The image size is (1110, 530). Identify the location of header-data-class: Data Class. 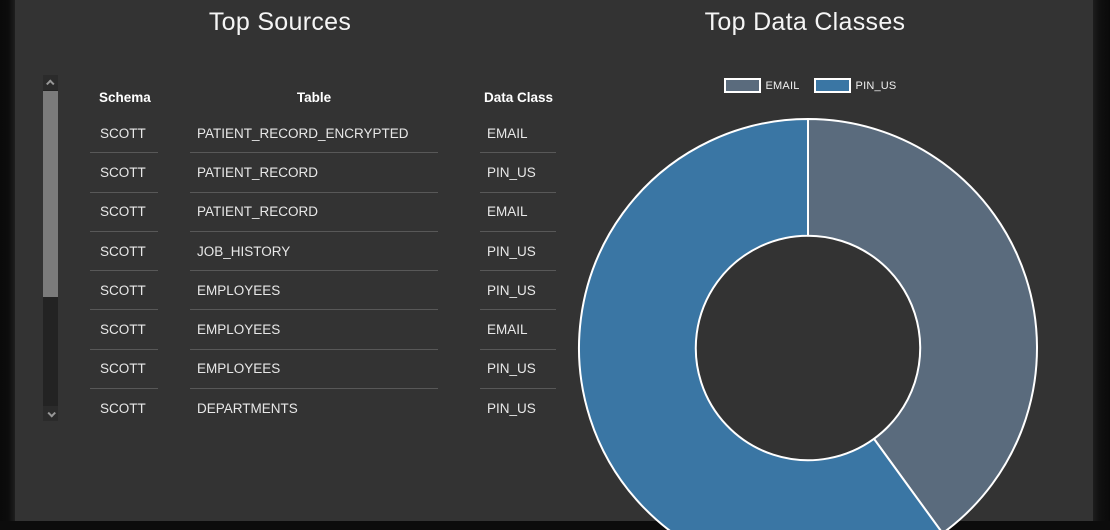
(519, 97).